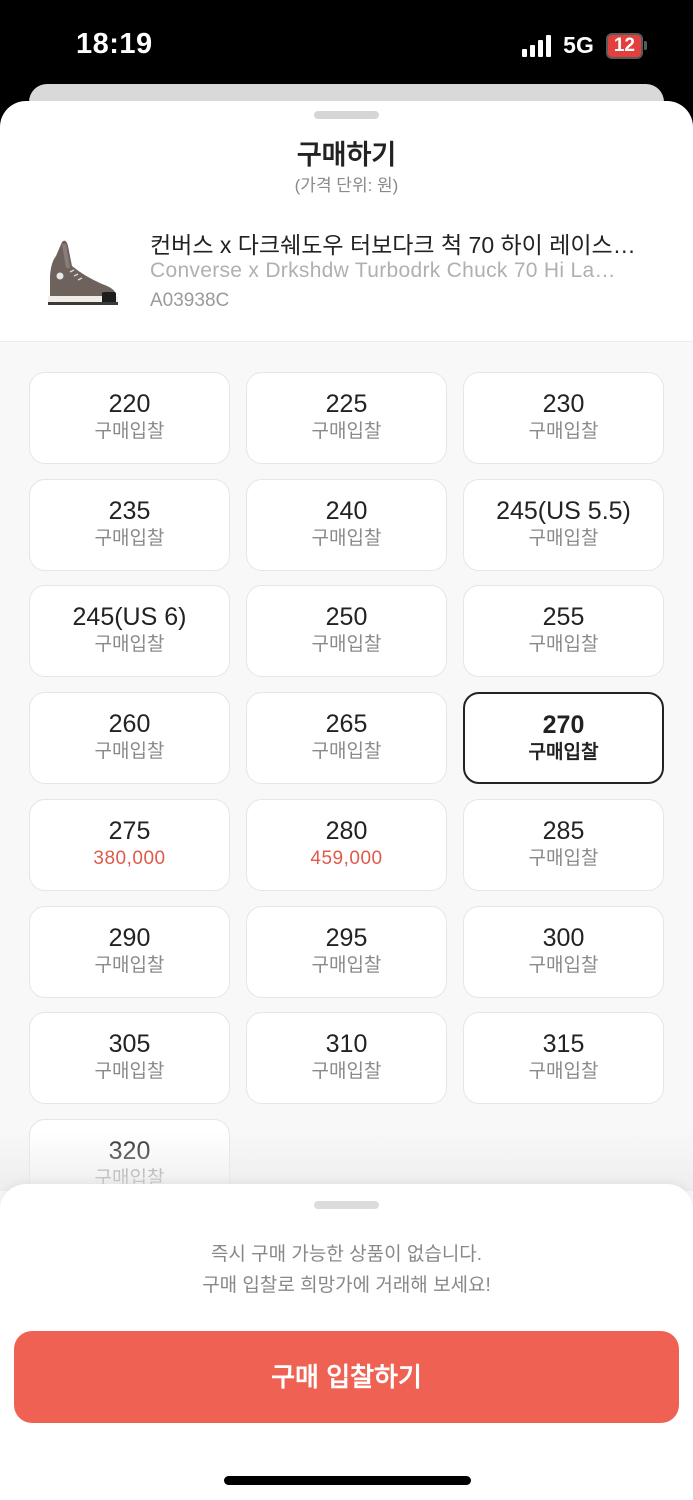 This screenshot has width=693, height=1500. I want to click on size-option: 270 구매입찰, so click(563, 738).